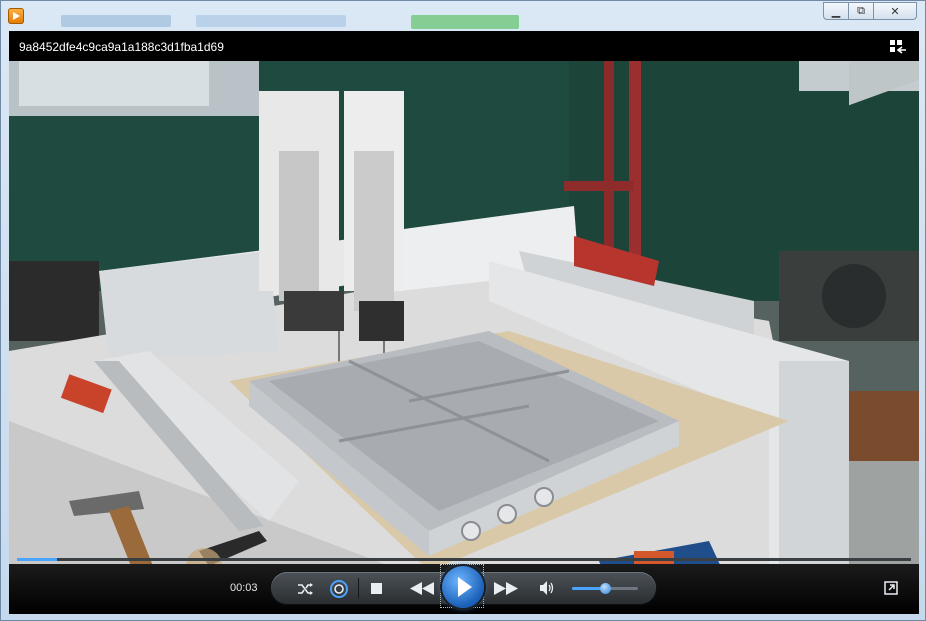  Describe the element at coordinates (547, 588) in the screenshot. I see `speaker-icon` at that location.